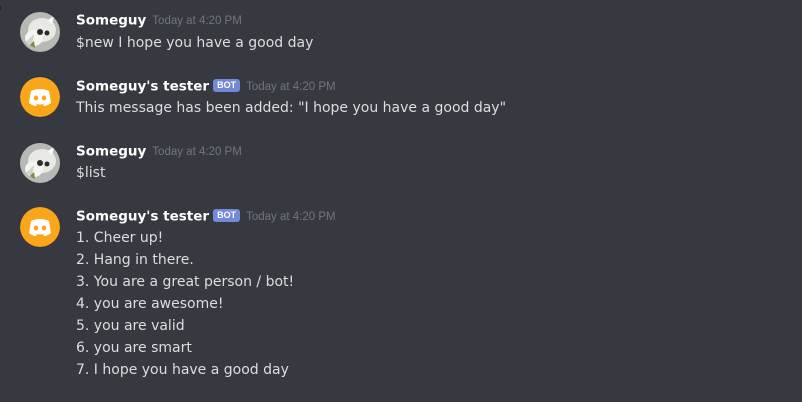  I want to click on list-item: 7. I hope you have a good day, so click(182, 370).